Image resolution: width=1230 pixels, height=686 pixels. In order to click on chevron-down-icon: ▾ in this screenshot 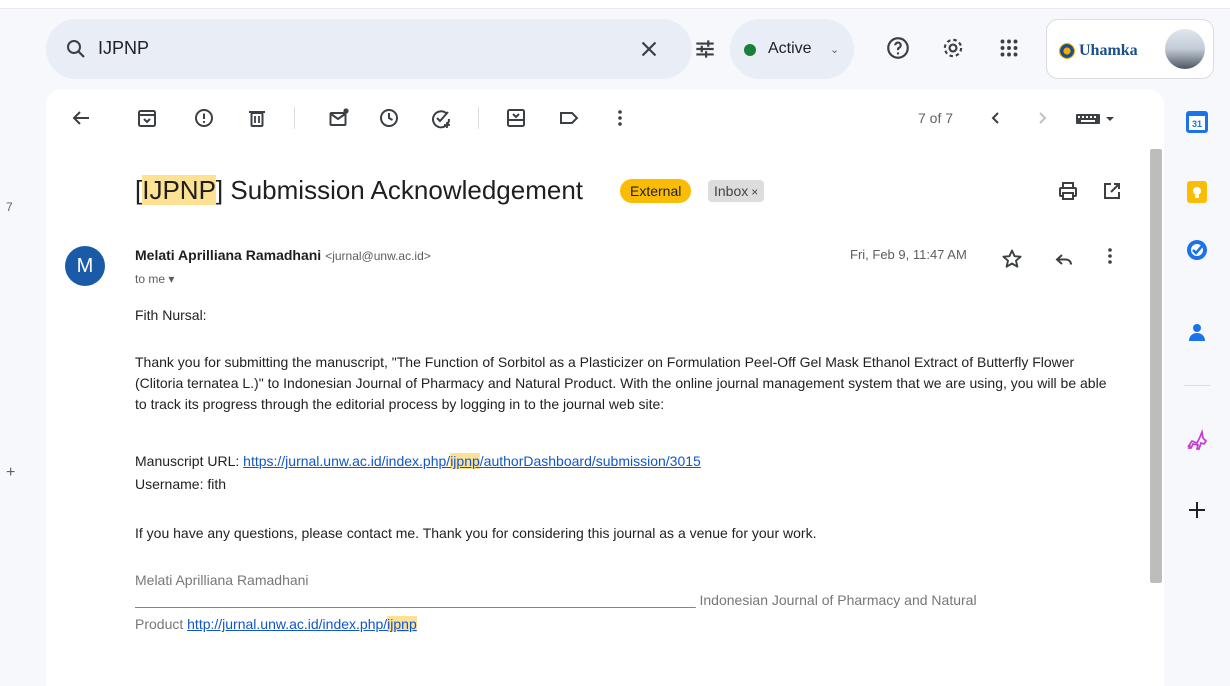, I will do `click(171, 279)`.